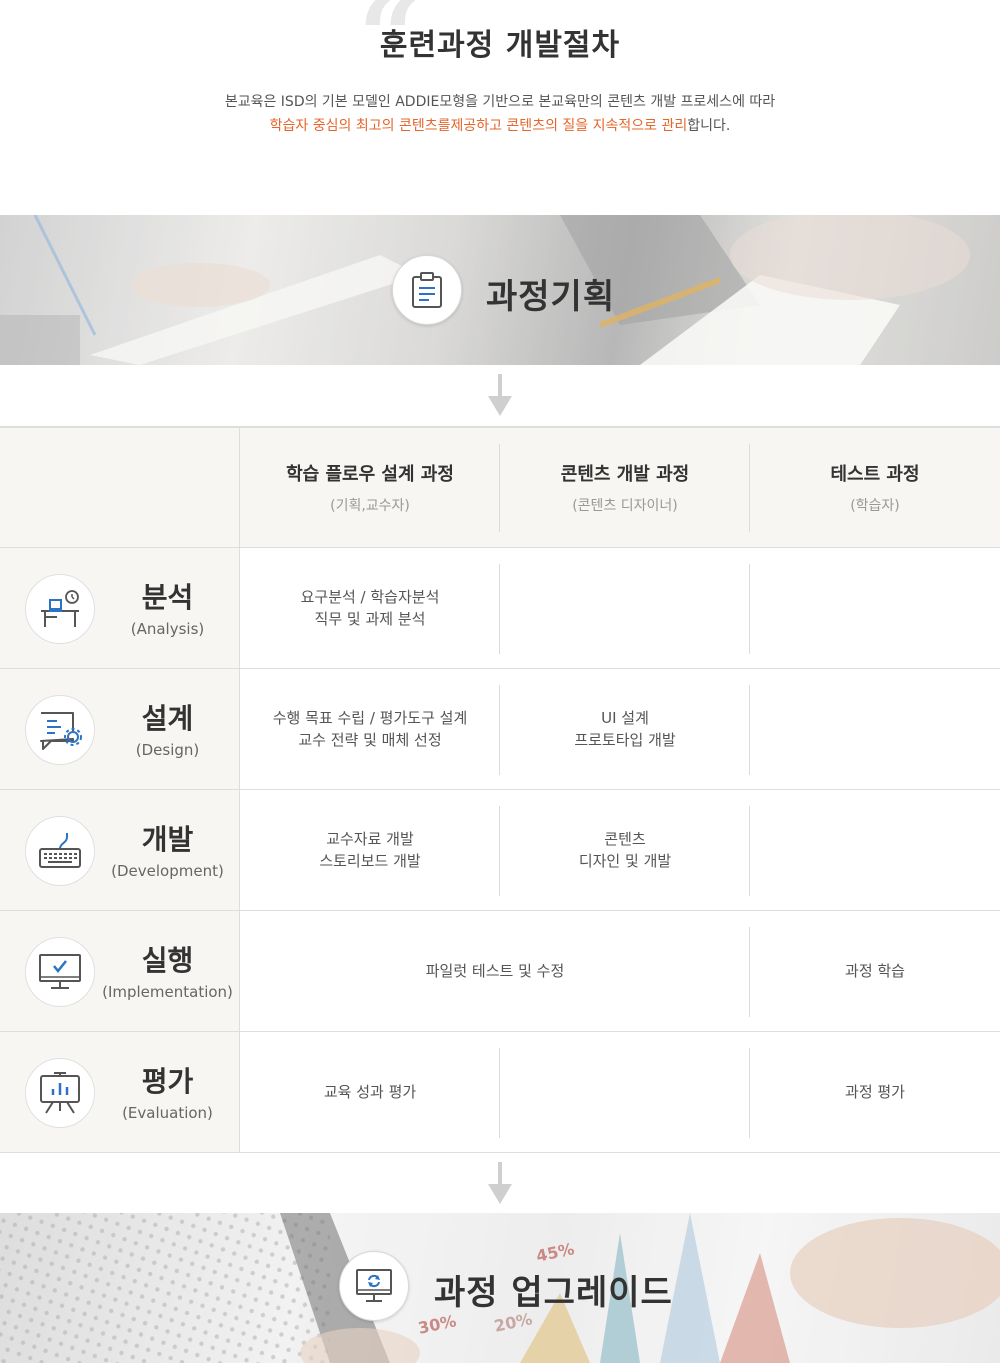  What do you see at coordinates (553, 1293) in the screenshot?
I see `banner-title-upgrade: 과정 업그레이드` at bounding box center [553, 1293].